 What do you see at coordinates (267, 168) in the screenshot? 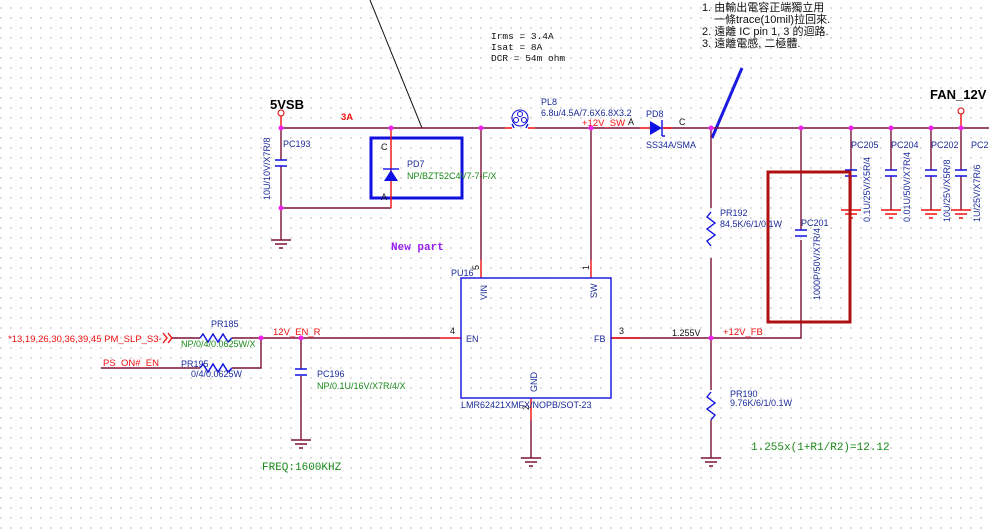
I see `pc193-value: 10U/10V/X7R/8` at bounding box center [267, 168].